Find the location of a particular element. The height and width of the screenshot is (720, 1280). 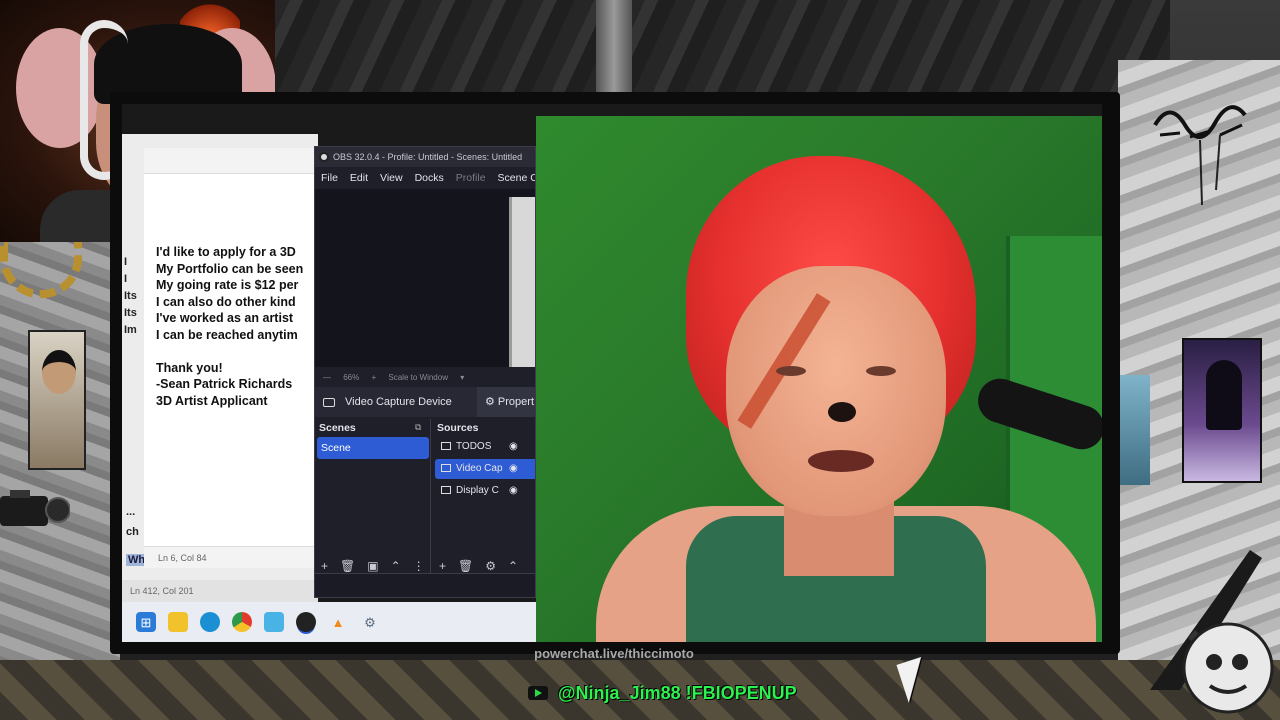

guest-left-eye is located at coordinates (791, 371).